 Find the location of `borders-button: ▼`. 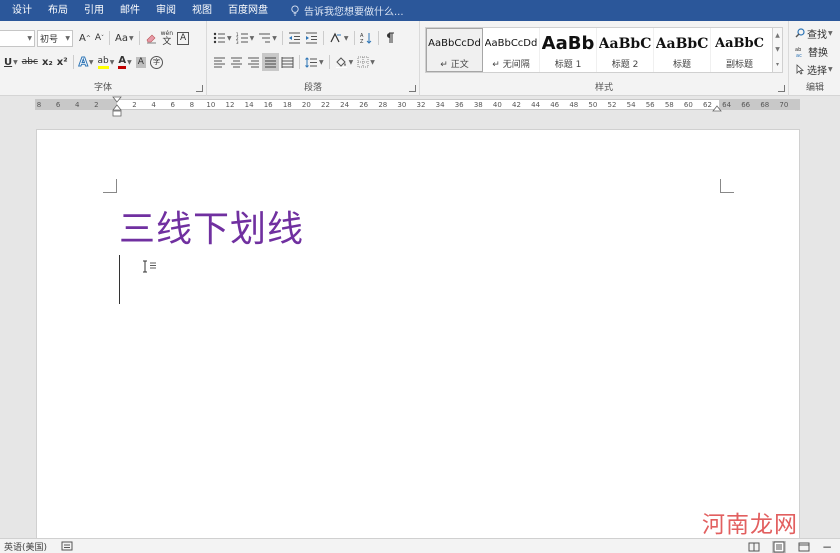

borders-button: ▼ is located at coordinates (366, 62).